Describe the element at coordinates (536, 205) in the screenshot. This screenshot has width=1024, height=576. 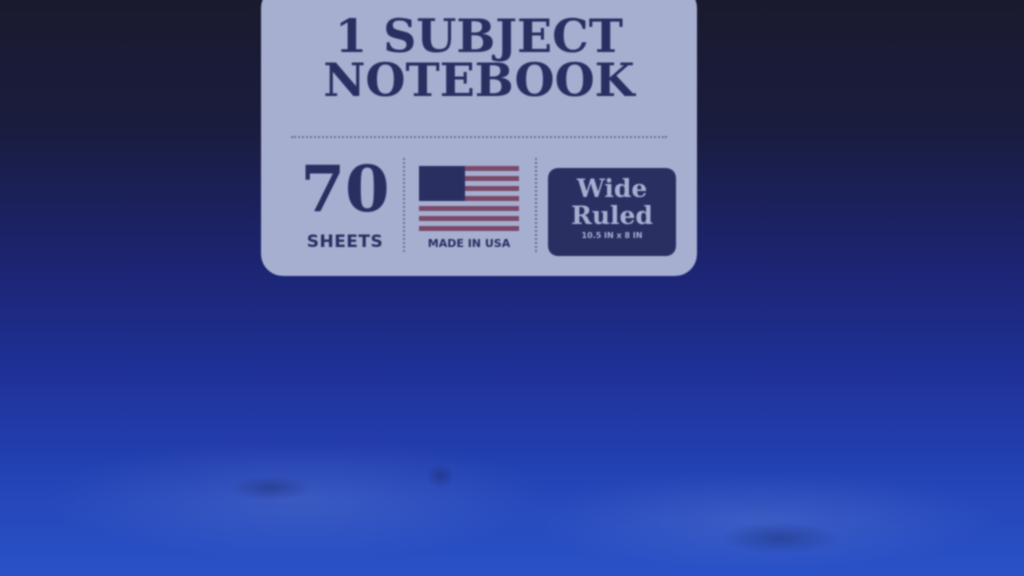
I see `label-separator-right` at that location.